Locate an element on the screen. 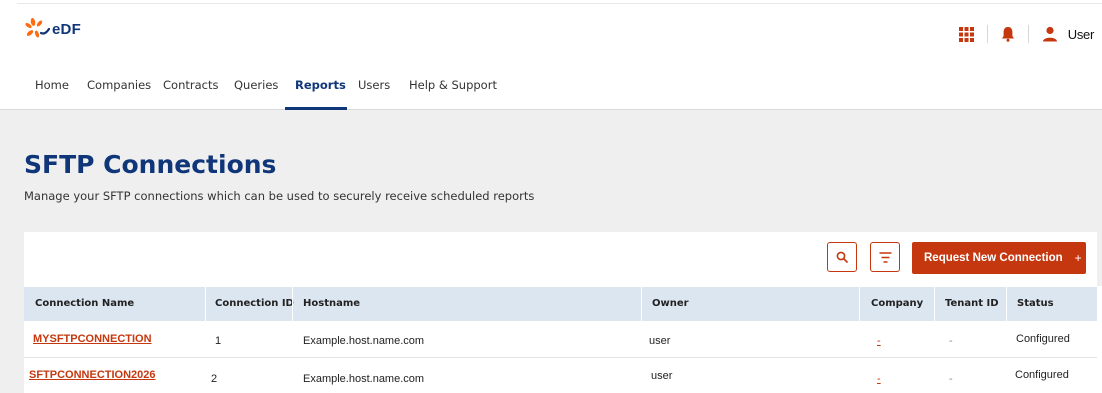 This screenshot has height=393, width=1102. column-header-tenant-id: Tenant ID is located at coordinates (972, 303).